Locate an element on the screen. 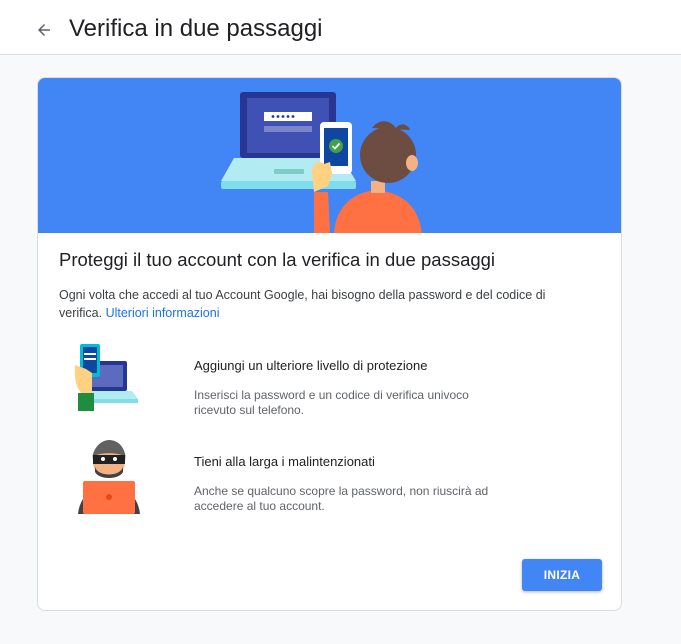  phone-laptop-illustration is located at coordinates (106, 377).